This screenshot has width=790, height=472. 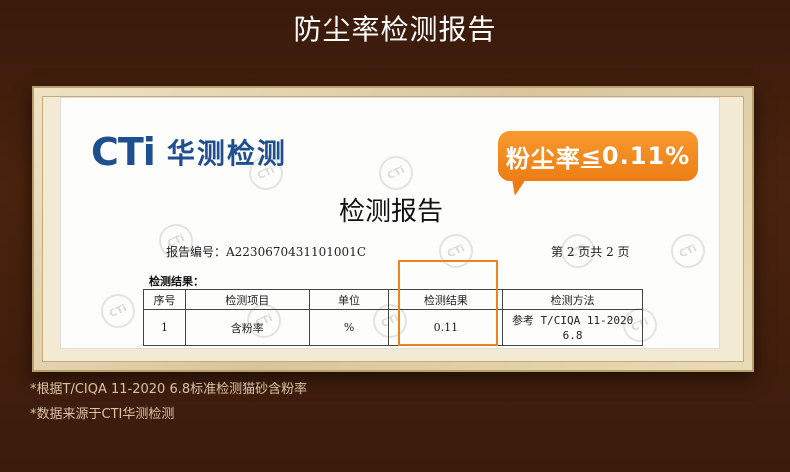 I want to click on cti-logo: CTi 华测检测, so click(x=189, y=152).